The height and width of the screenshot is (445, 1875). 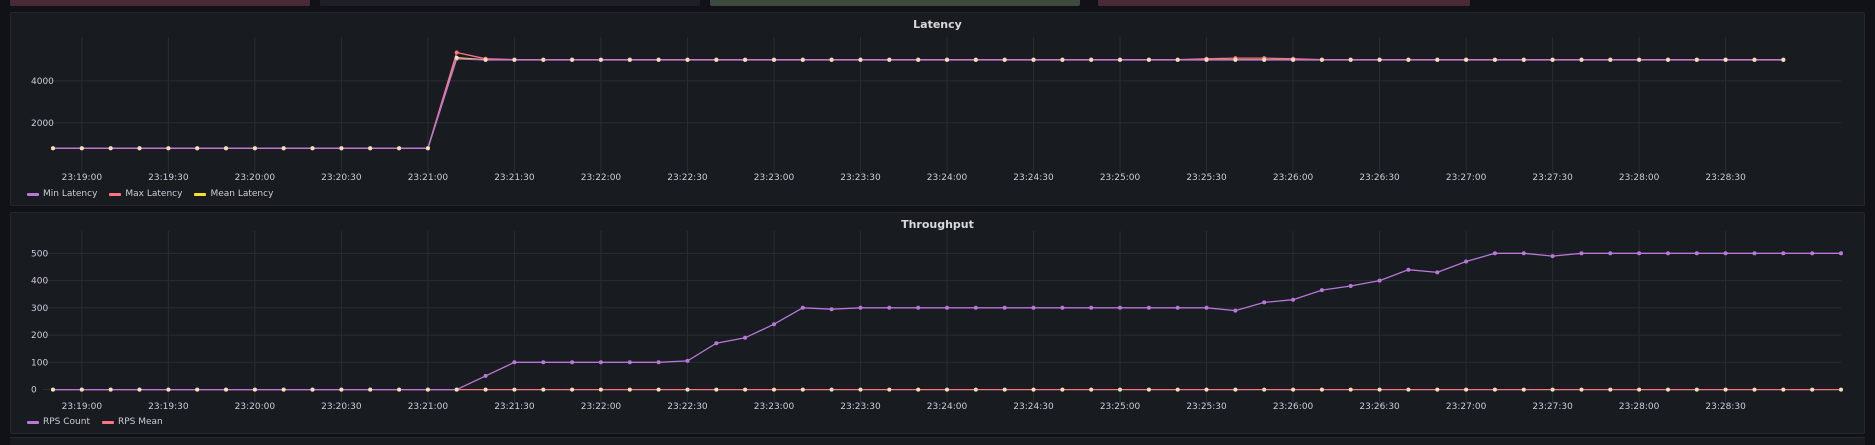 What do you see at coordinates (95, 422) in the screenshot?
I see `throughput-legend: RPS Count RPS Mean` at bounding box center [95, 422].